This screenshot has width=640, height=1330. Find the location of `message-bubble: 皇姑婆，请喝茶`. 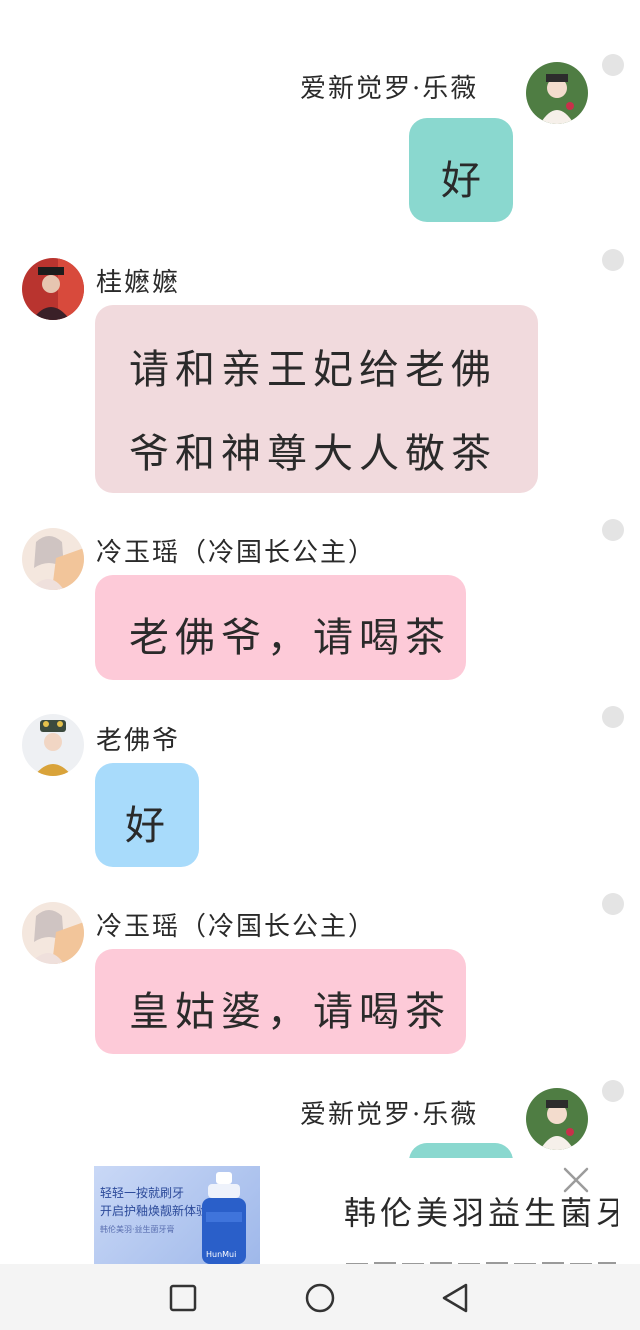

message-bubble: 皇姑婆，请喝茶 is located at coordinates (280, 1001).